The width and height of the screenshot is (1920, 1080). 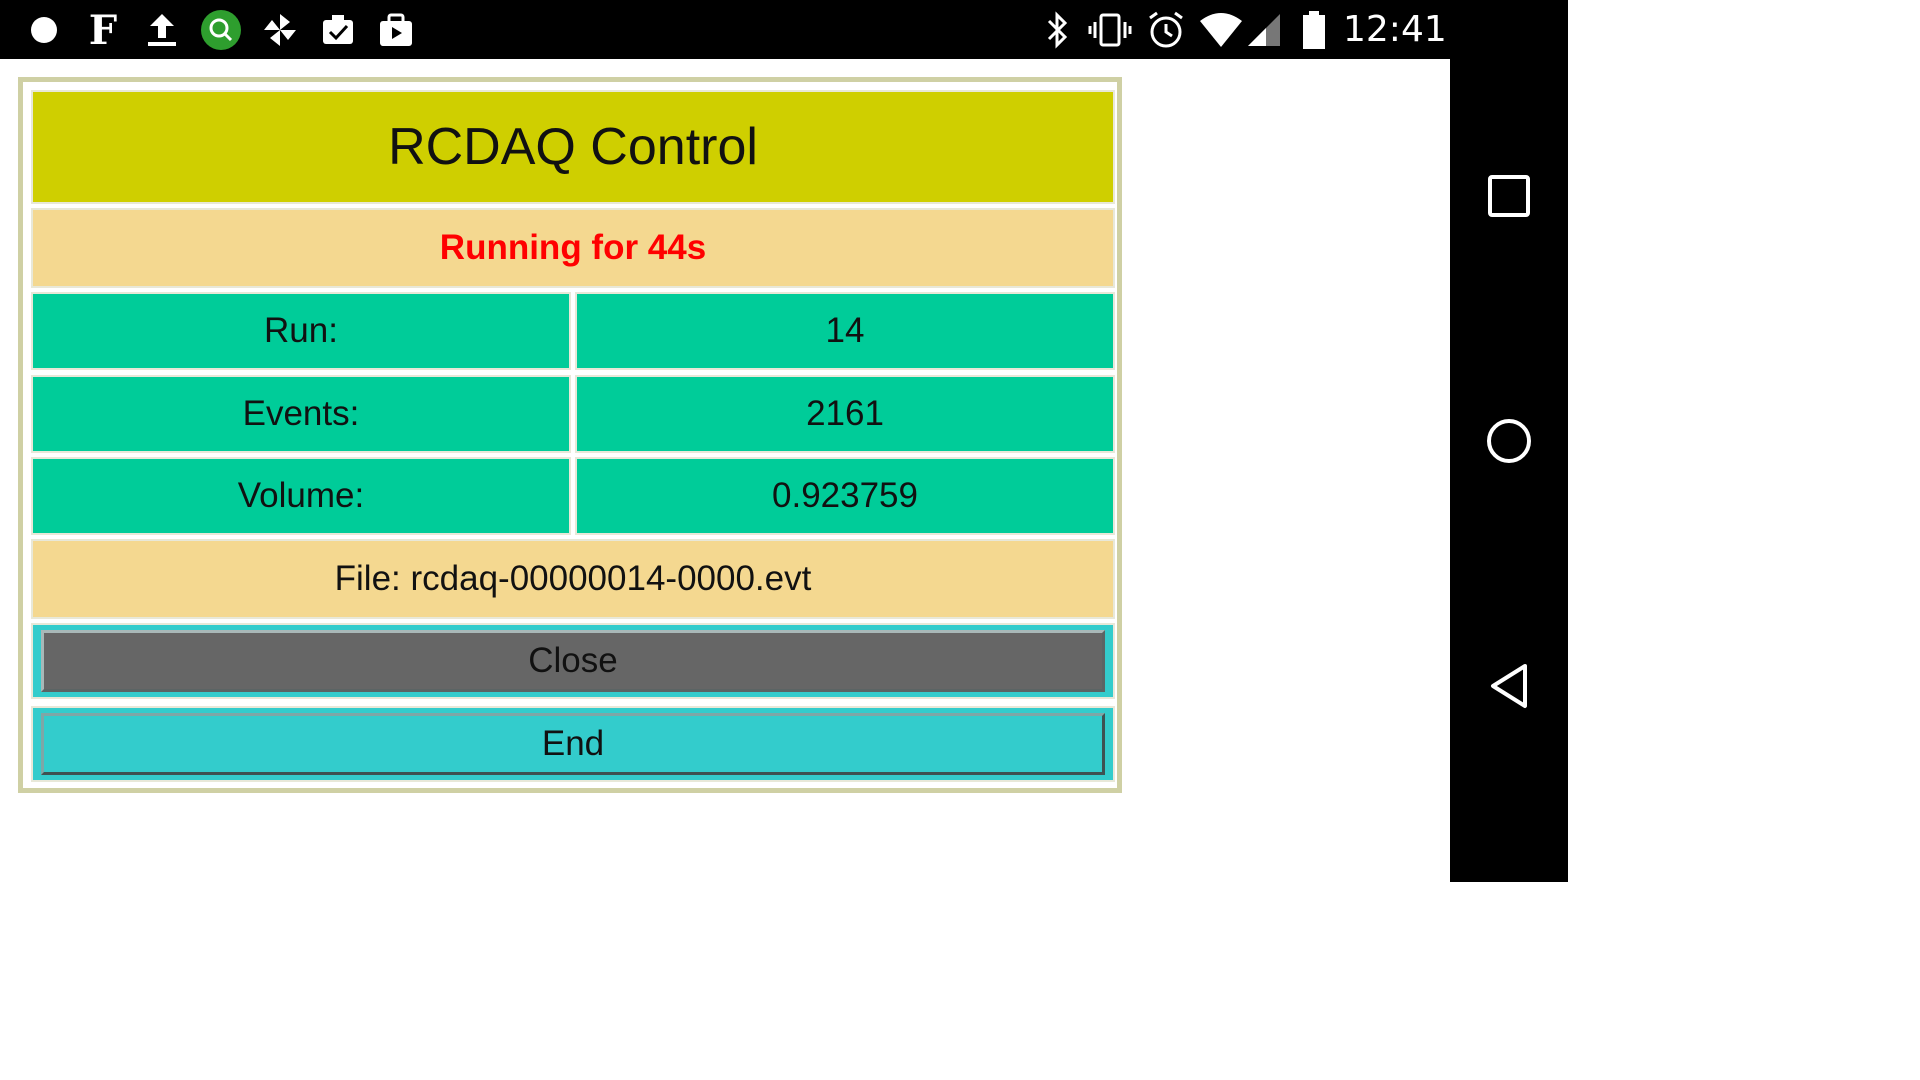 What do you see at coordinates (1058, 30) in the screenshot?
I see `bluetooth-icon` at bounding box center [1058, 30].